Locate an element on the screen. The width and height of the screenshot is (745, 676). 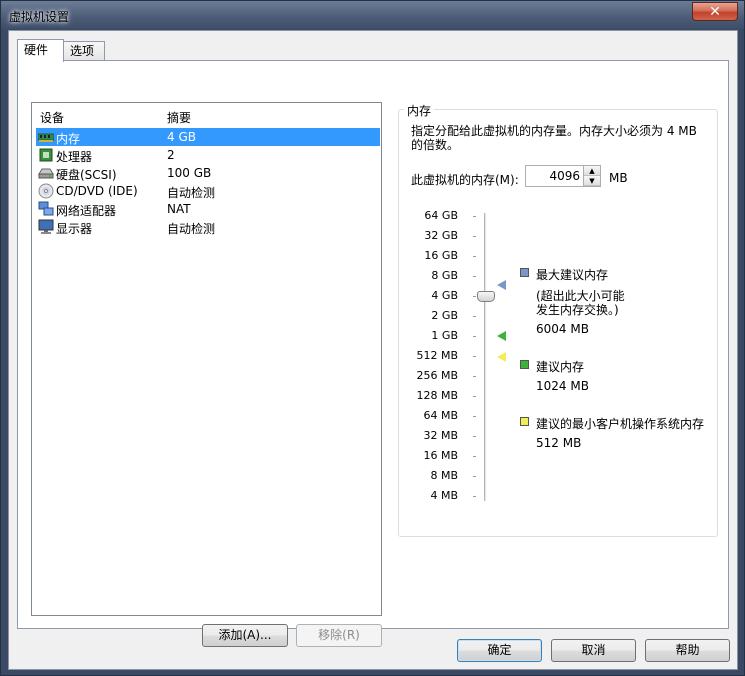
memory-group-title: 内存 is located at coordinates (419, 110).